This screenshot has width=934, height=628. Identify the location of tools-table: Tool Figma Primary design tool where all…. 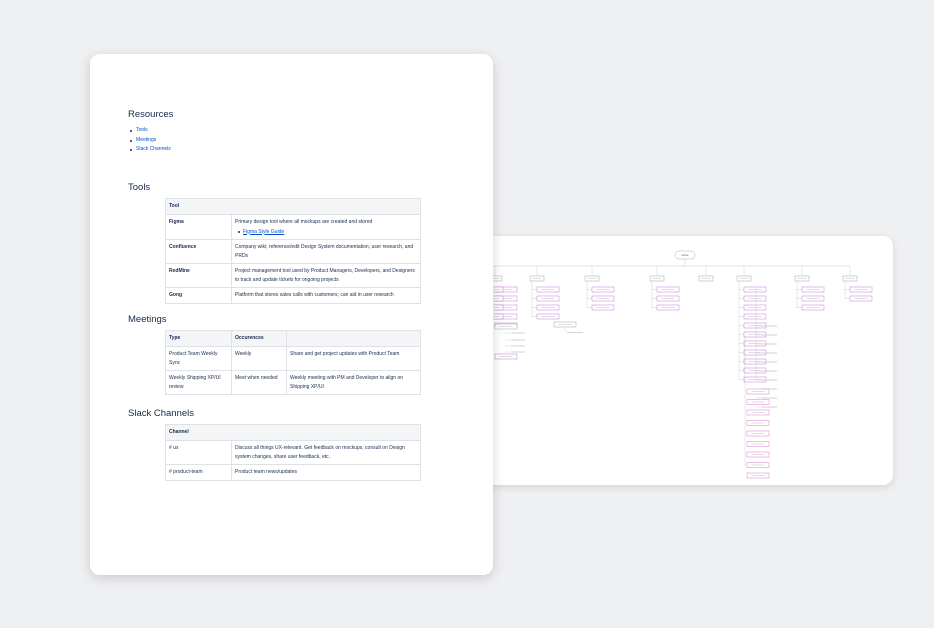
(293, 251).